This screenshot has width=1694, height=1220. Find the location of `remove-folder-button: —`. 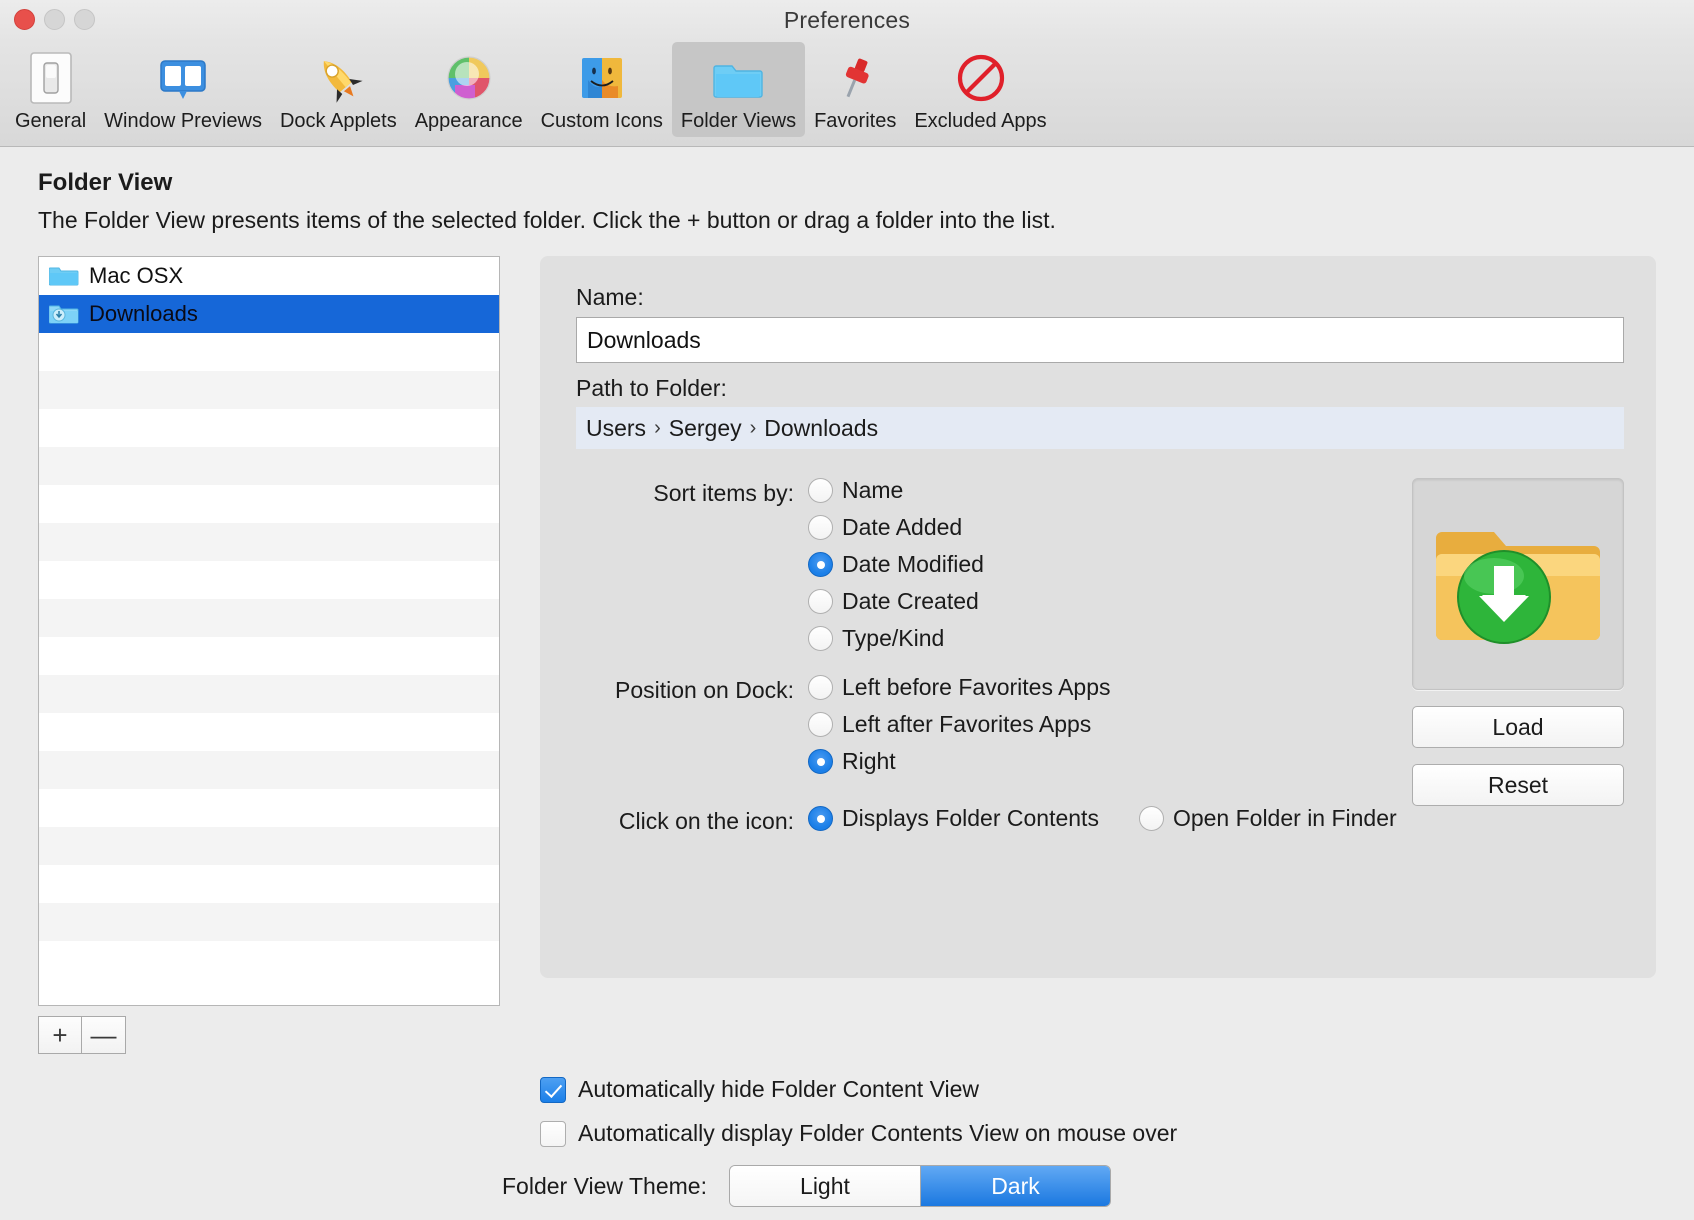

remove-folder-button: — is located at coordinates (104, 1035).